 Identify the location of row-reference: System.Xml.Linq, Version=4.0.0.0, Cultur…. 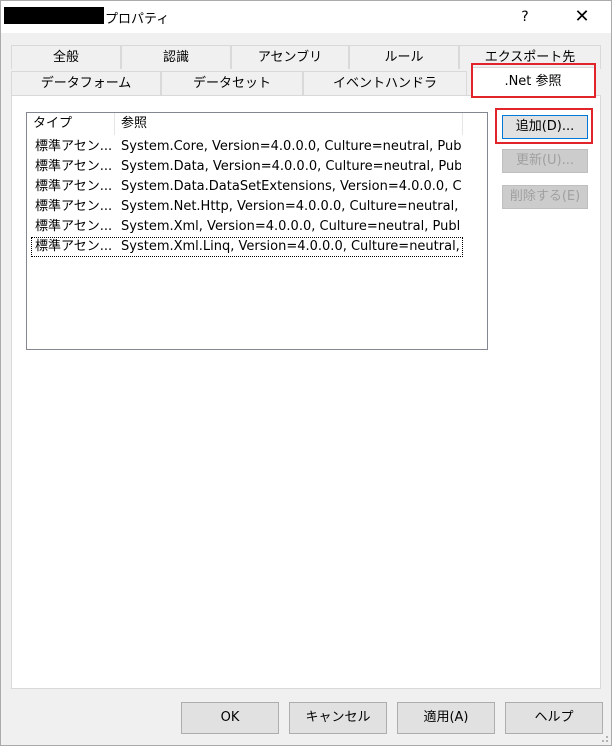
(291, 246).